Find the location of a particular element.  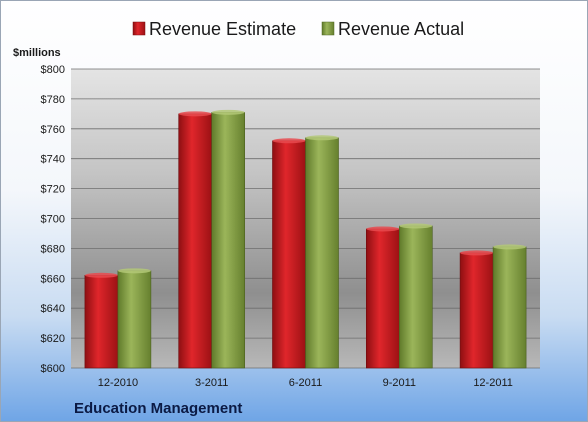

y-tick-label: $660 is located at coordinates (53, 279).